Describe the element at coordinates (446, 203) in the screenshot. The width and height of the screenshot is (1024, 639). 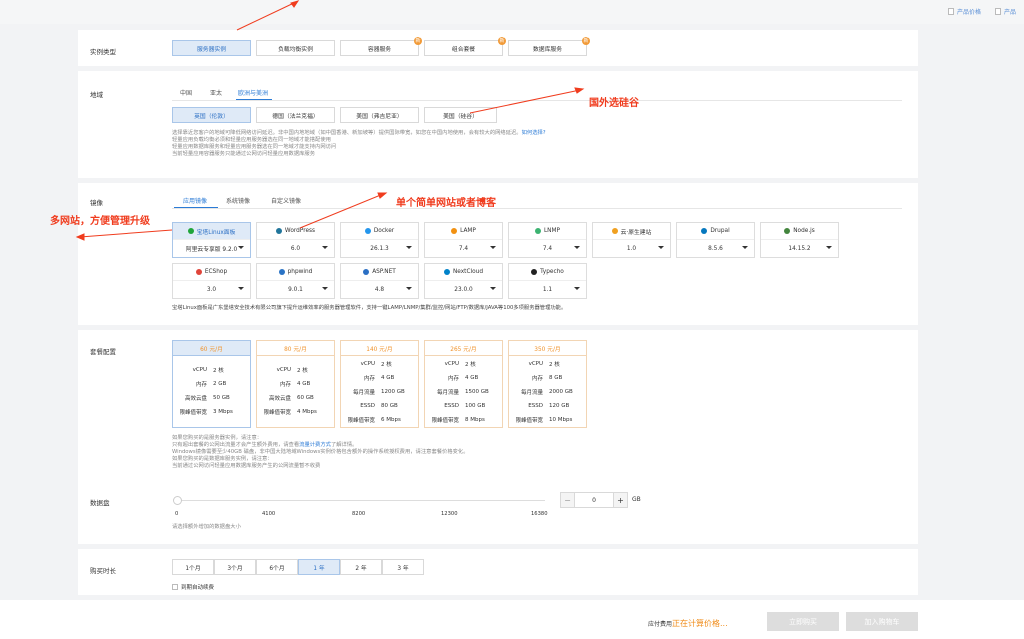
I see `annotation-single-site: 单个简单网站或者博客` at that location.